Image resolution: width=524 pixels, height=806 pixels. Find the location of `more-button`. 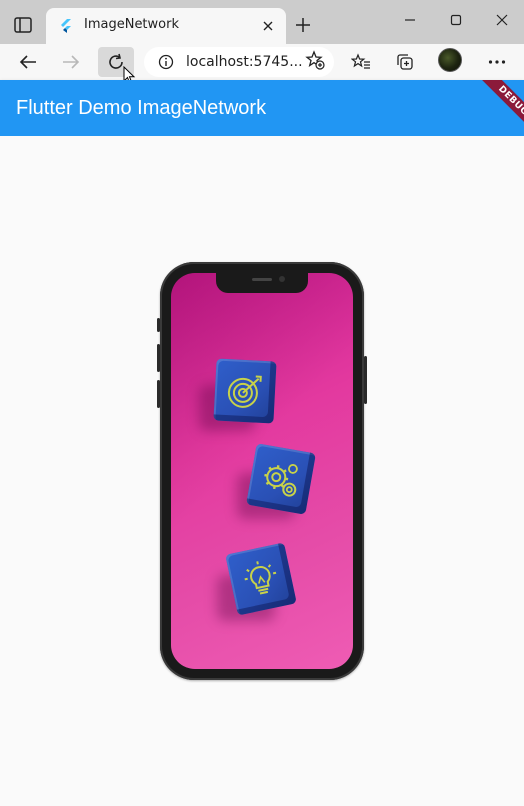

more-button is located at coordinates (497, 62).